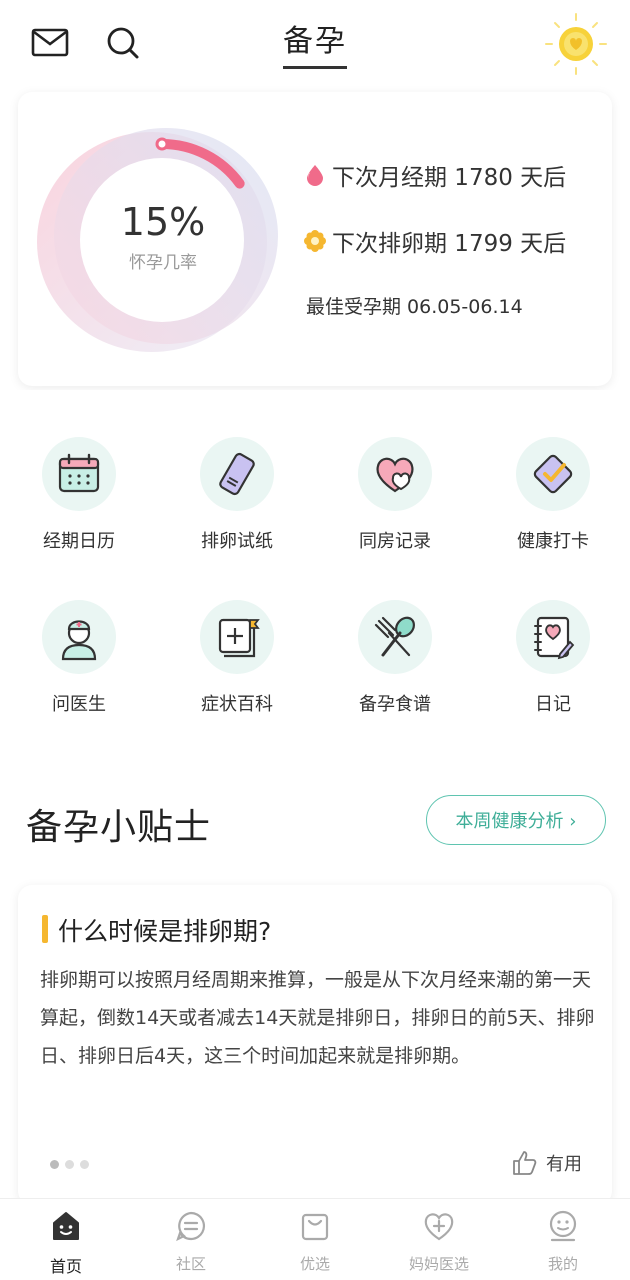  Describe the element at coordinates (191, 1226) in the screenshot. I see `chat-icon` at that location.